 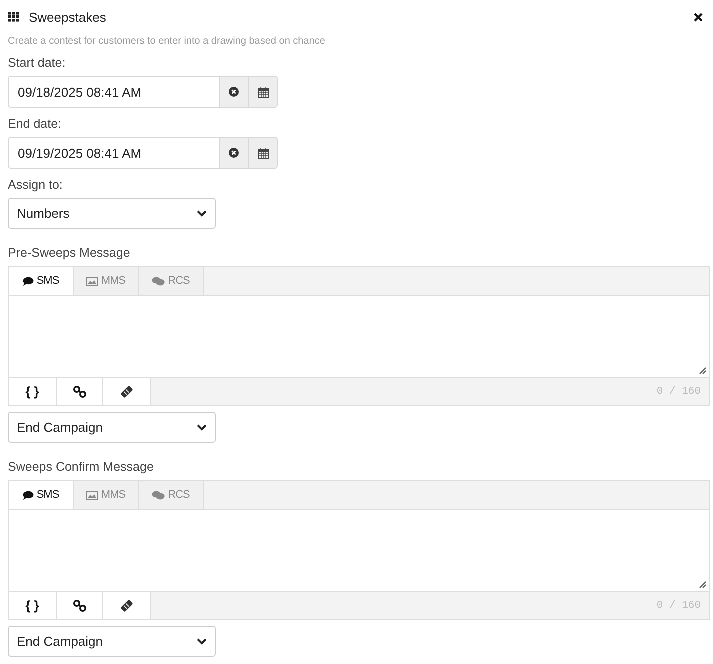 I want to click on dialog-title: Sweepstakes, so click(x=68, y=17).